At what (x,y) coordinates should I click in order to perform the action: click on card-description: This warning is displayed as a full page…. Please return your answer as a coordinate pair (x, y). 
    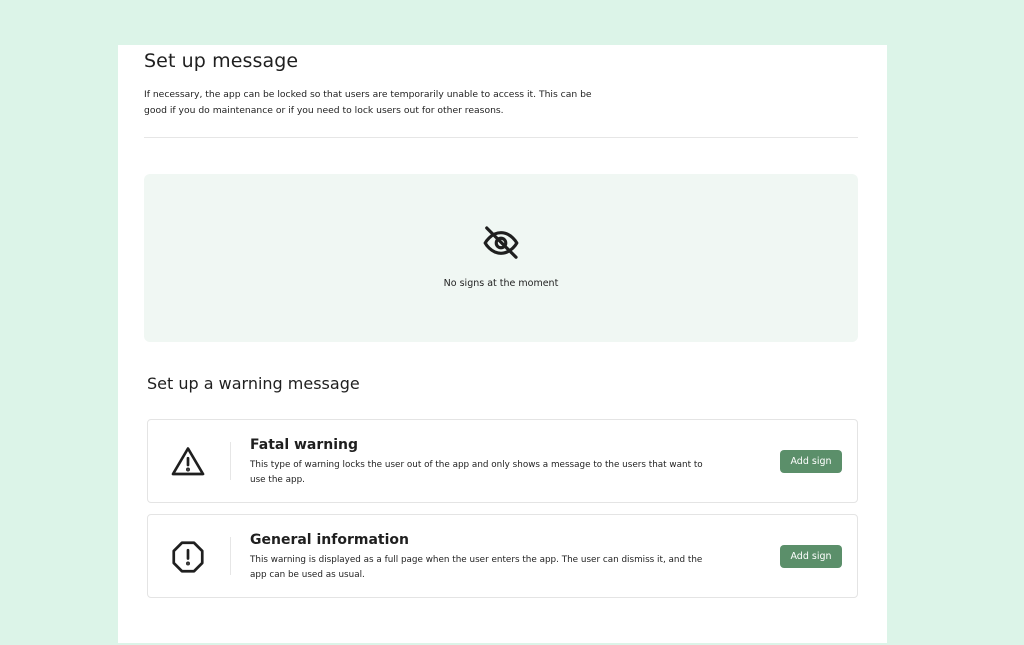
    Looking at the image, I should click on (476, 567).